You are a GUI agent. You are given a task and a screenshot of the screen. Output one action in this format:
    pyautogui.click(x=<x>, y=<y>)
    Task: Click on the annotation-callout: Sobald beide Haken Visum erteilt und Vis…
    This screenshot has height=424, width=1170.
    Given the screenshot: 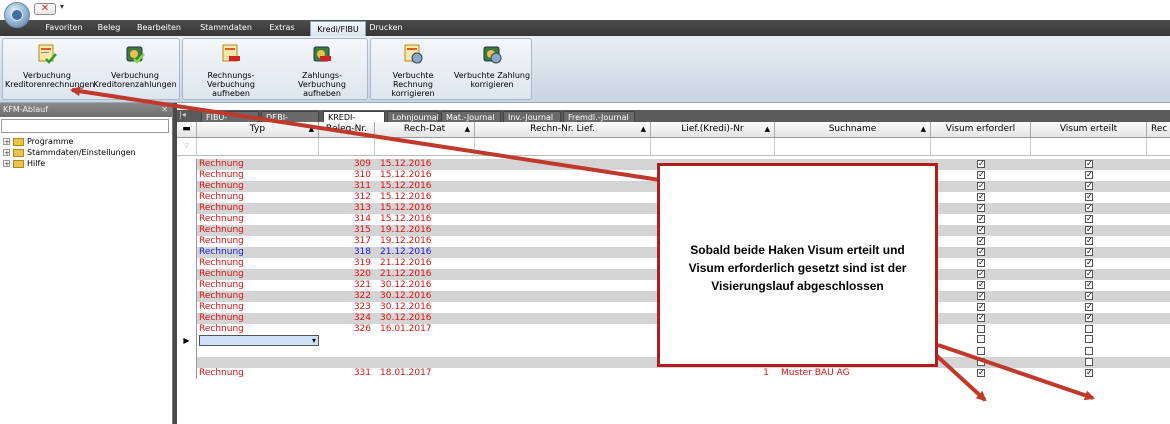 What is the action you would take?
    pyautogui.click(x=797, y=265)
    